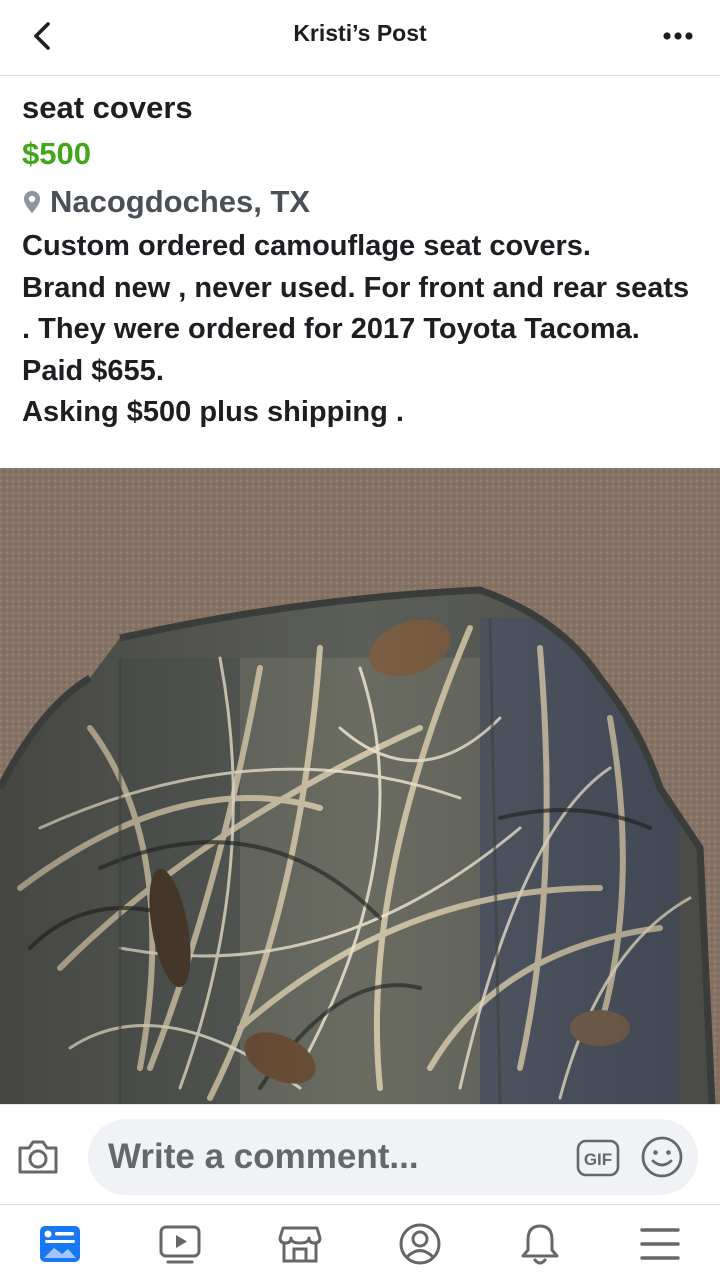 Image resolution: width=720 pixels, height=1280 pixels. I want to click on tab-menu, so click(660, 1244).